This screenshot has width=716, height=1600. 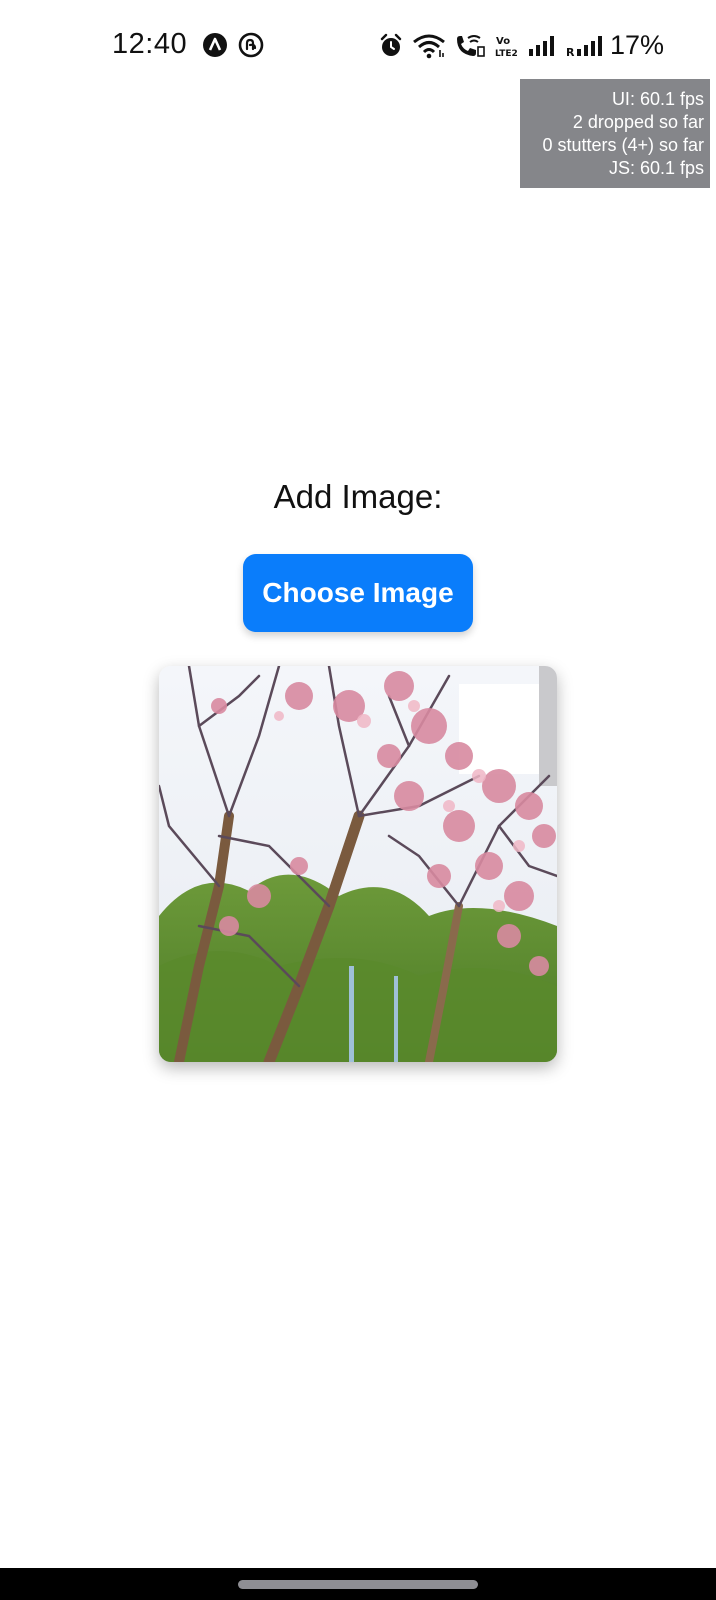 What do you see at coordinates (233, 45) in the screenshot?
I see `notification-icons` at bounding box center [233, 45].